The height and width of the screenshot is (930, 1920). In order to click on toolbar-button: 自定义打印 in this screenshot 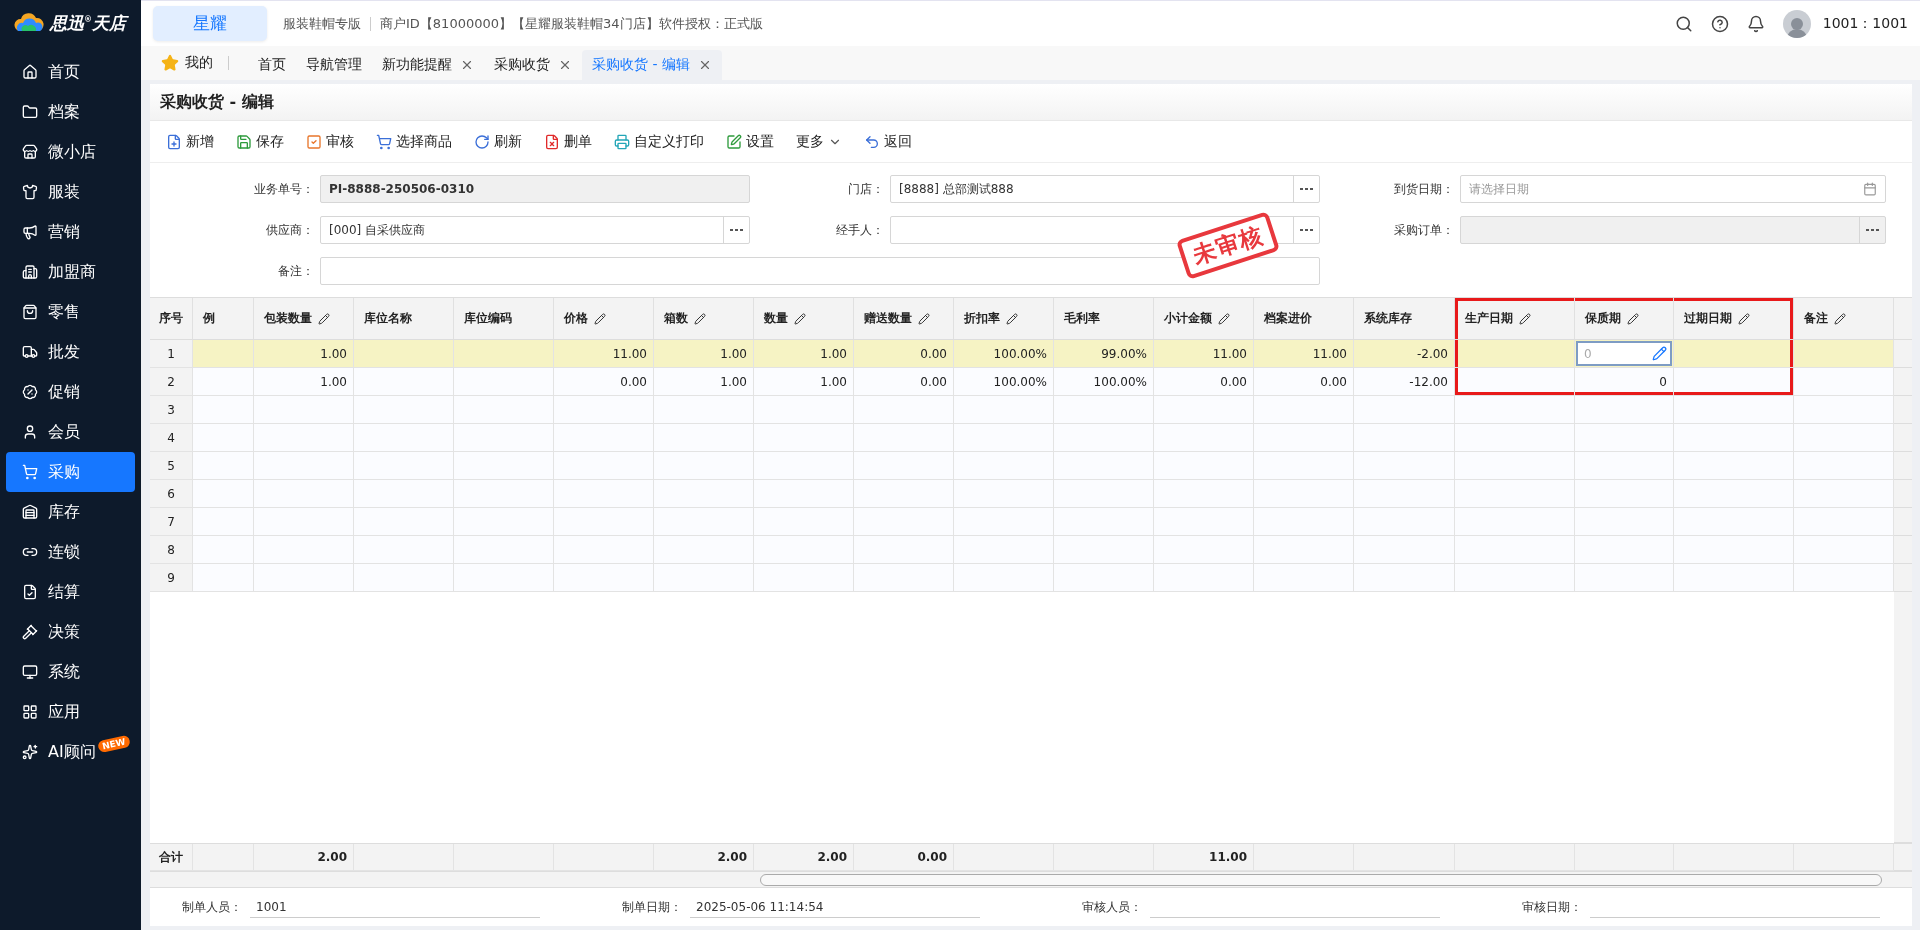, I will do `click(659, 141)`.